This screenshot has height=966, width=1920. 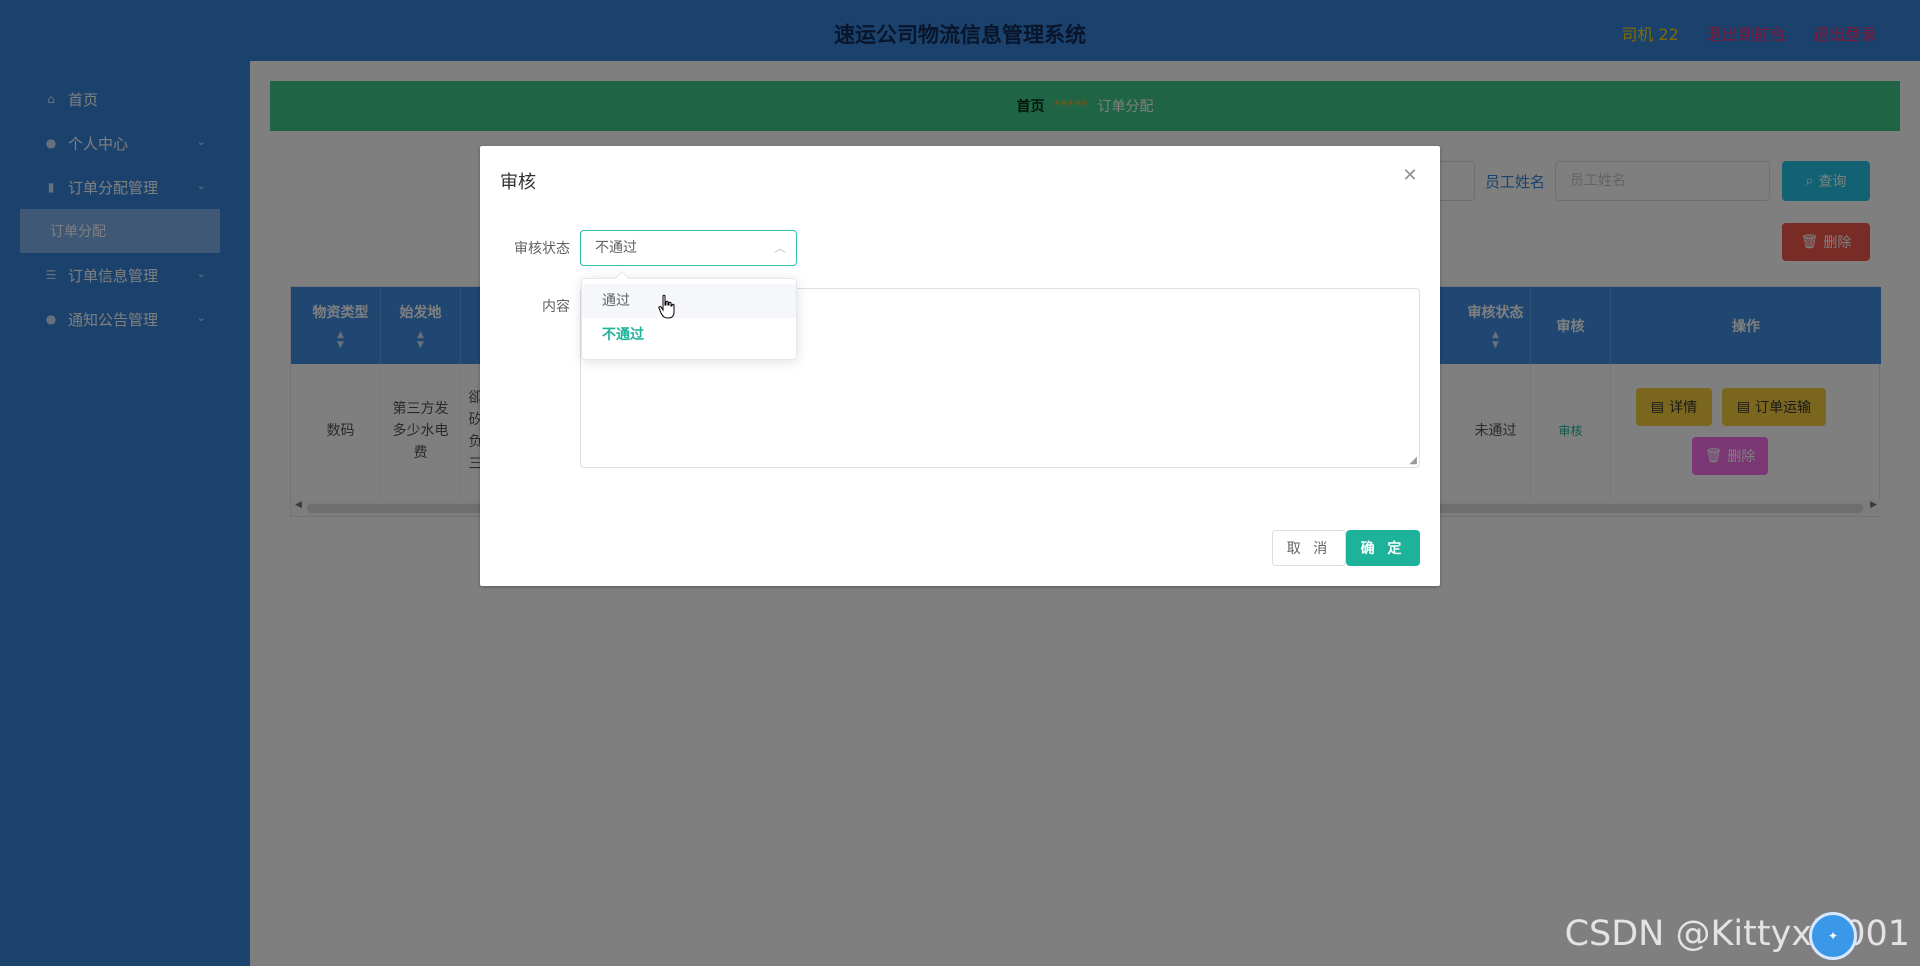 I want to click on status-label: 审核状态, so click(x=542, y=249).